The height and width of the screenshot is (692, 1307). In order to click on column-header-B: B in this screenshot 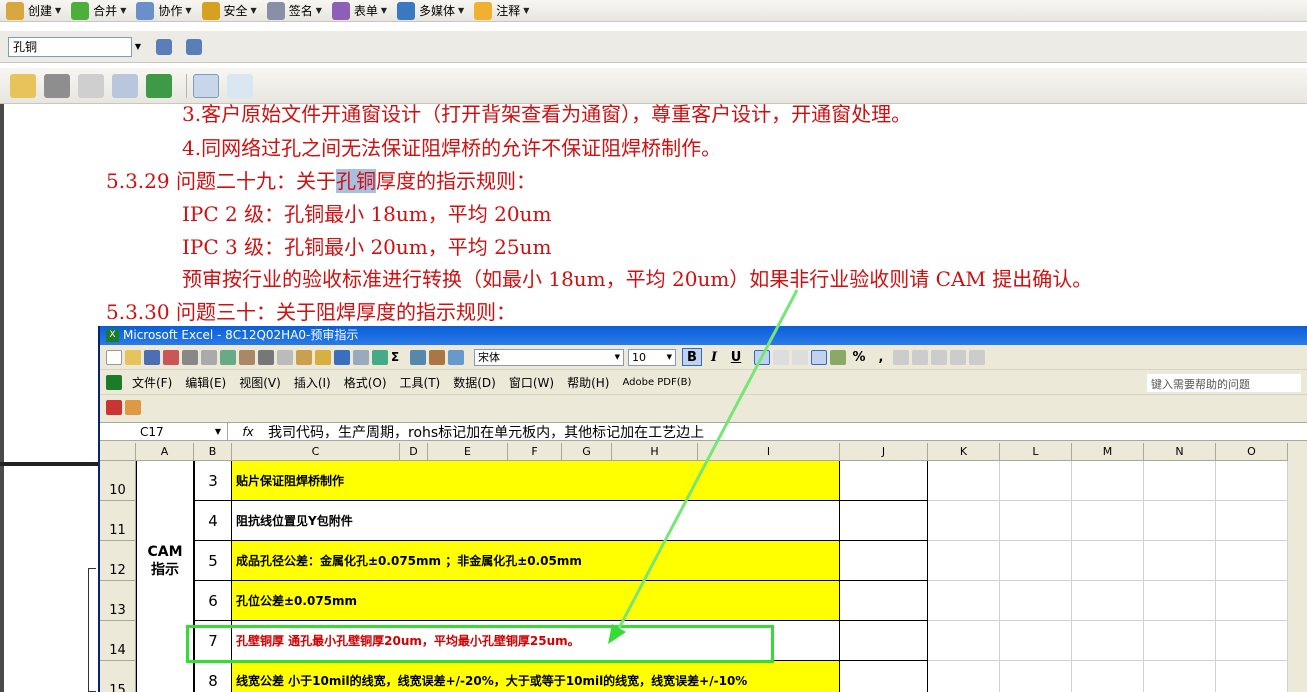, I will do `click(213, 452)`.